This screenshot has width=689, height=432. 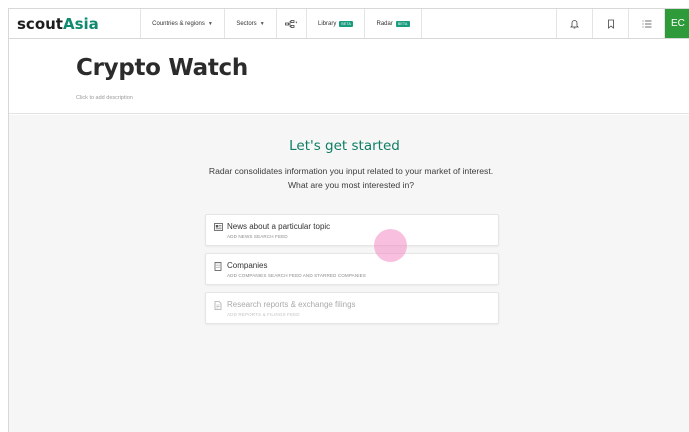 What do you see at coordinates (489, 23) in the screenshot?
I see `nav-spacer` at bounding box center [489, 23].